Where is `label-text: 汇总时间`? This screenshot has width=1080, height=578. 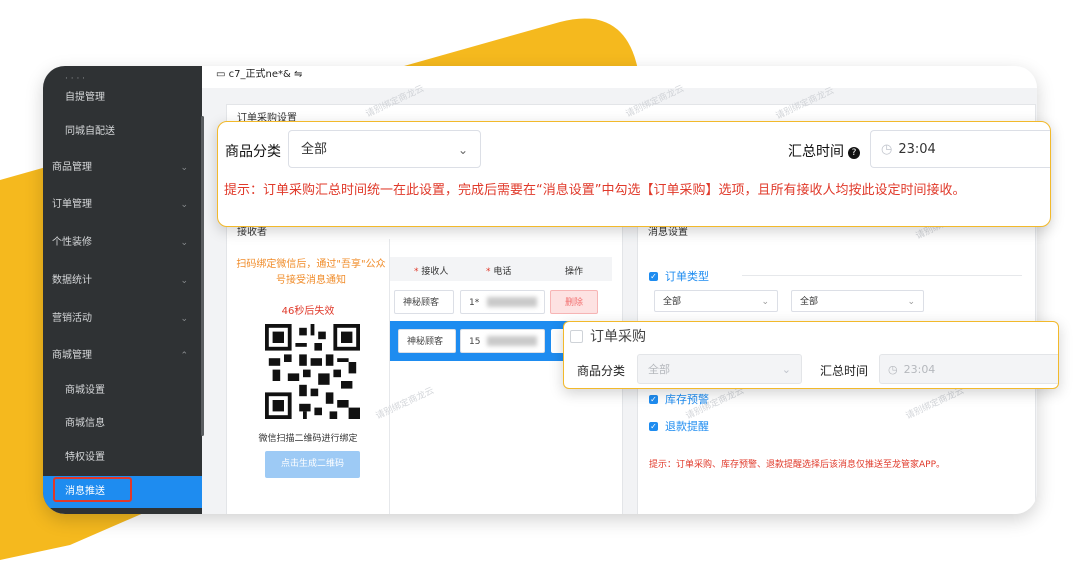
label-text: 汇总时间 is located at coordinates (816, 152).